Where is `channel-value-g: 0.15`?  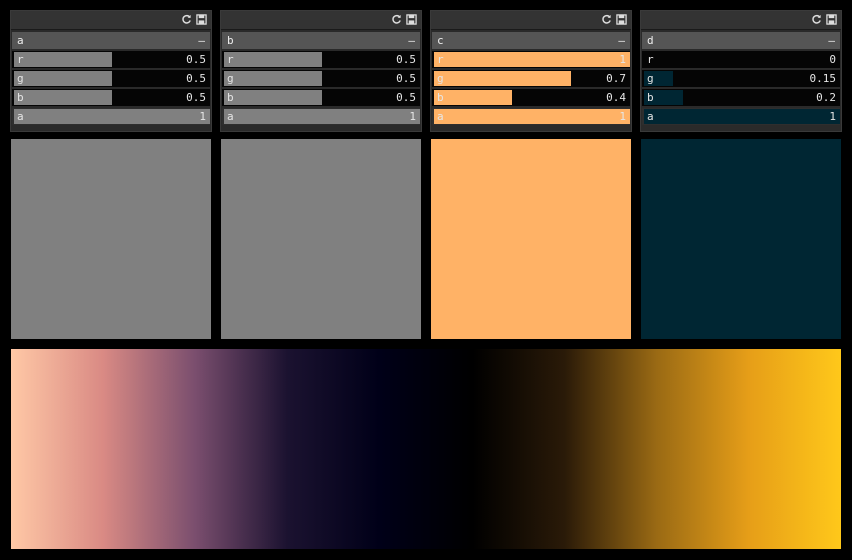 channel-value-g: 0.15 is located at coordinates (823, 78).